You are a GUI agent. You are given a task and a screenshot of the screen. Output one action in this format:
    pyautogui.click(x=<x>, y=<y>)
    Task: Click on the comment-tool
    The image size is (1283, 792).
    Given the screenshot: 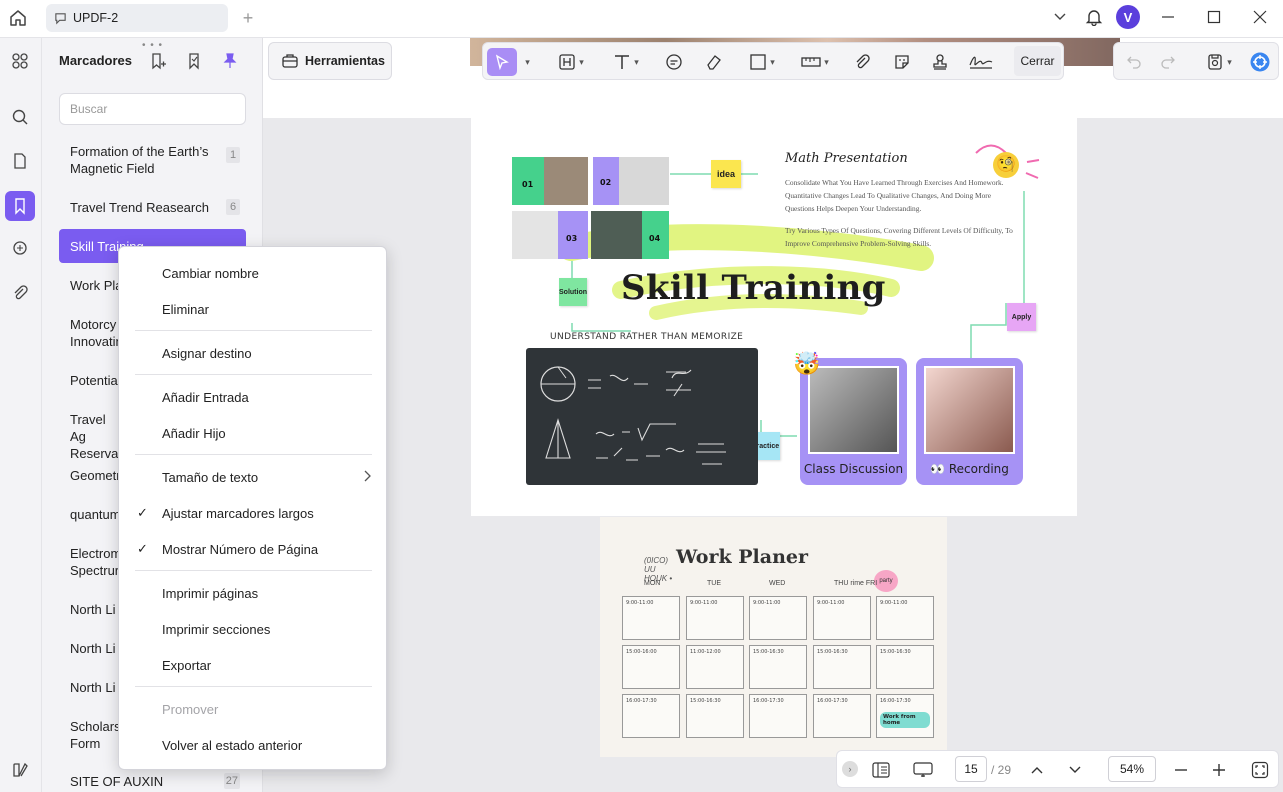 What is the action you would take?
    pyautogui.click(x=674, y=62)
    